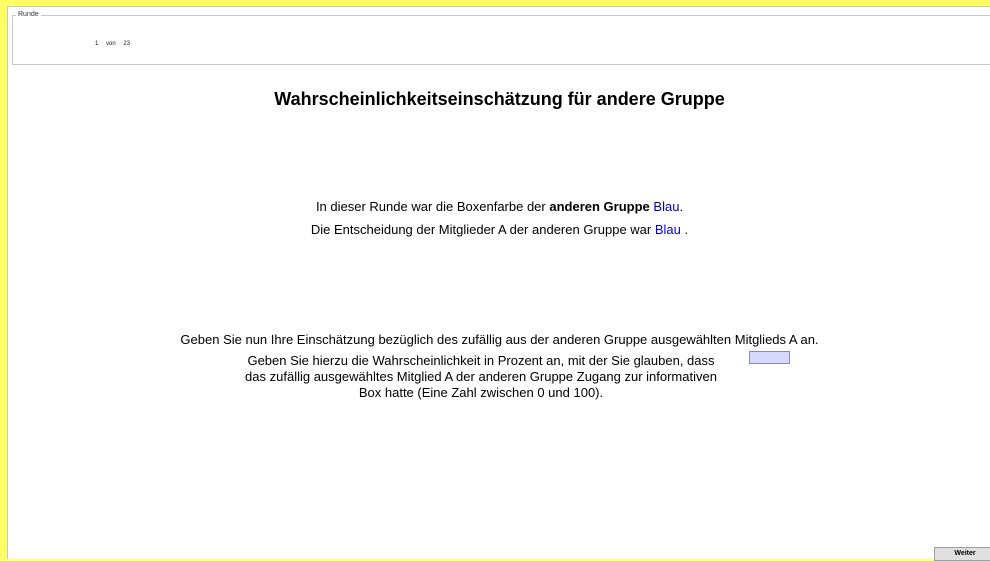 The width and height of the screenshot is (990, 561). What do you see at coordinates (28, 15) in the screenshot?
I see `round-group-legend: Runde` at bounding box center [28, 15].